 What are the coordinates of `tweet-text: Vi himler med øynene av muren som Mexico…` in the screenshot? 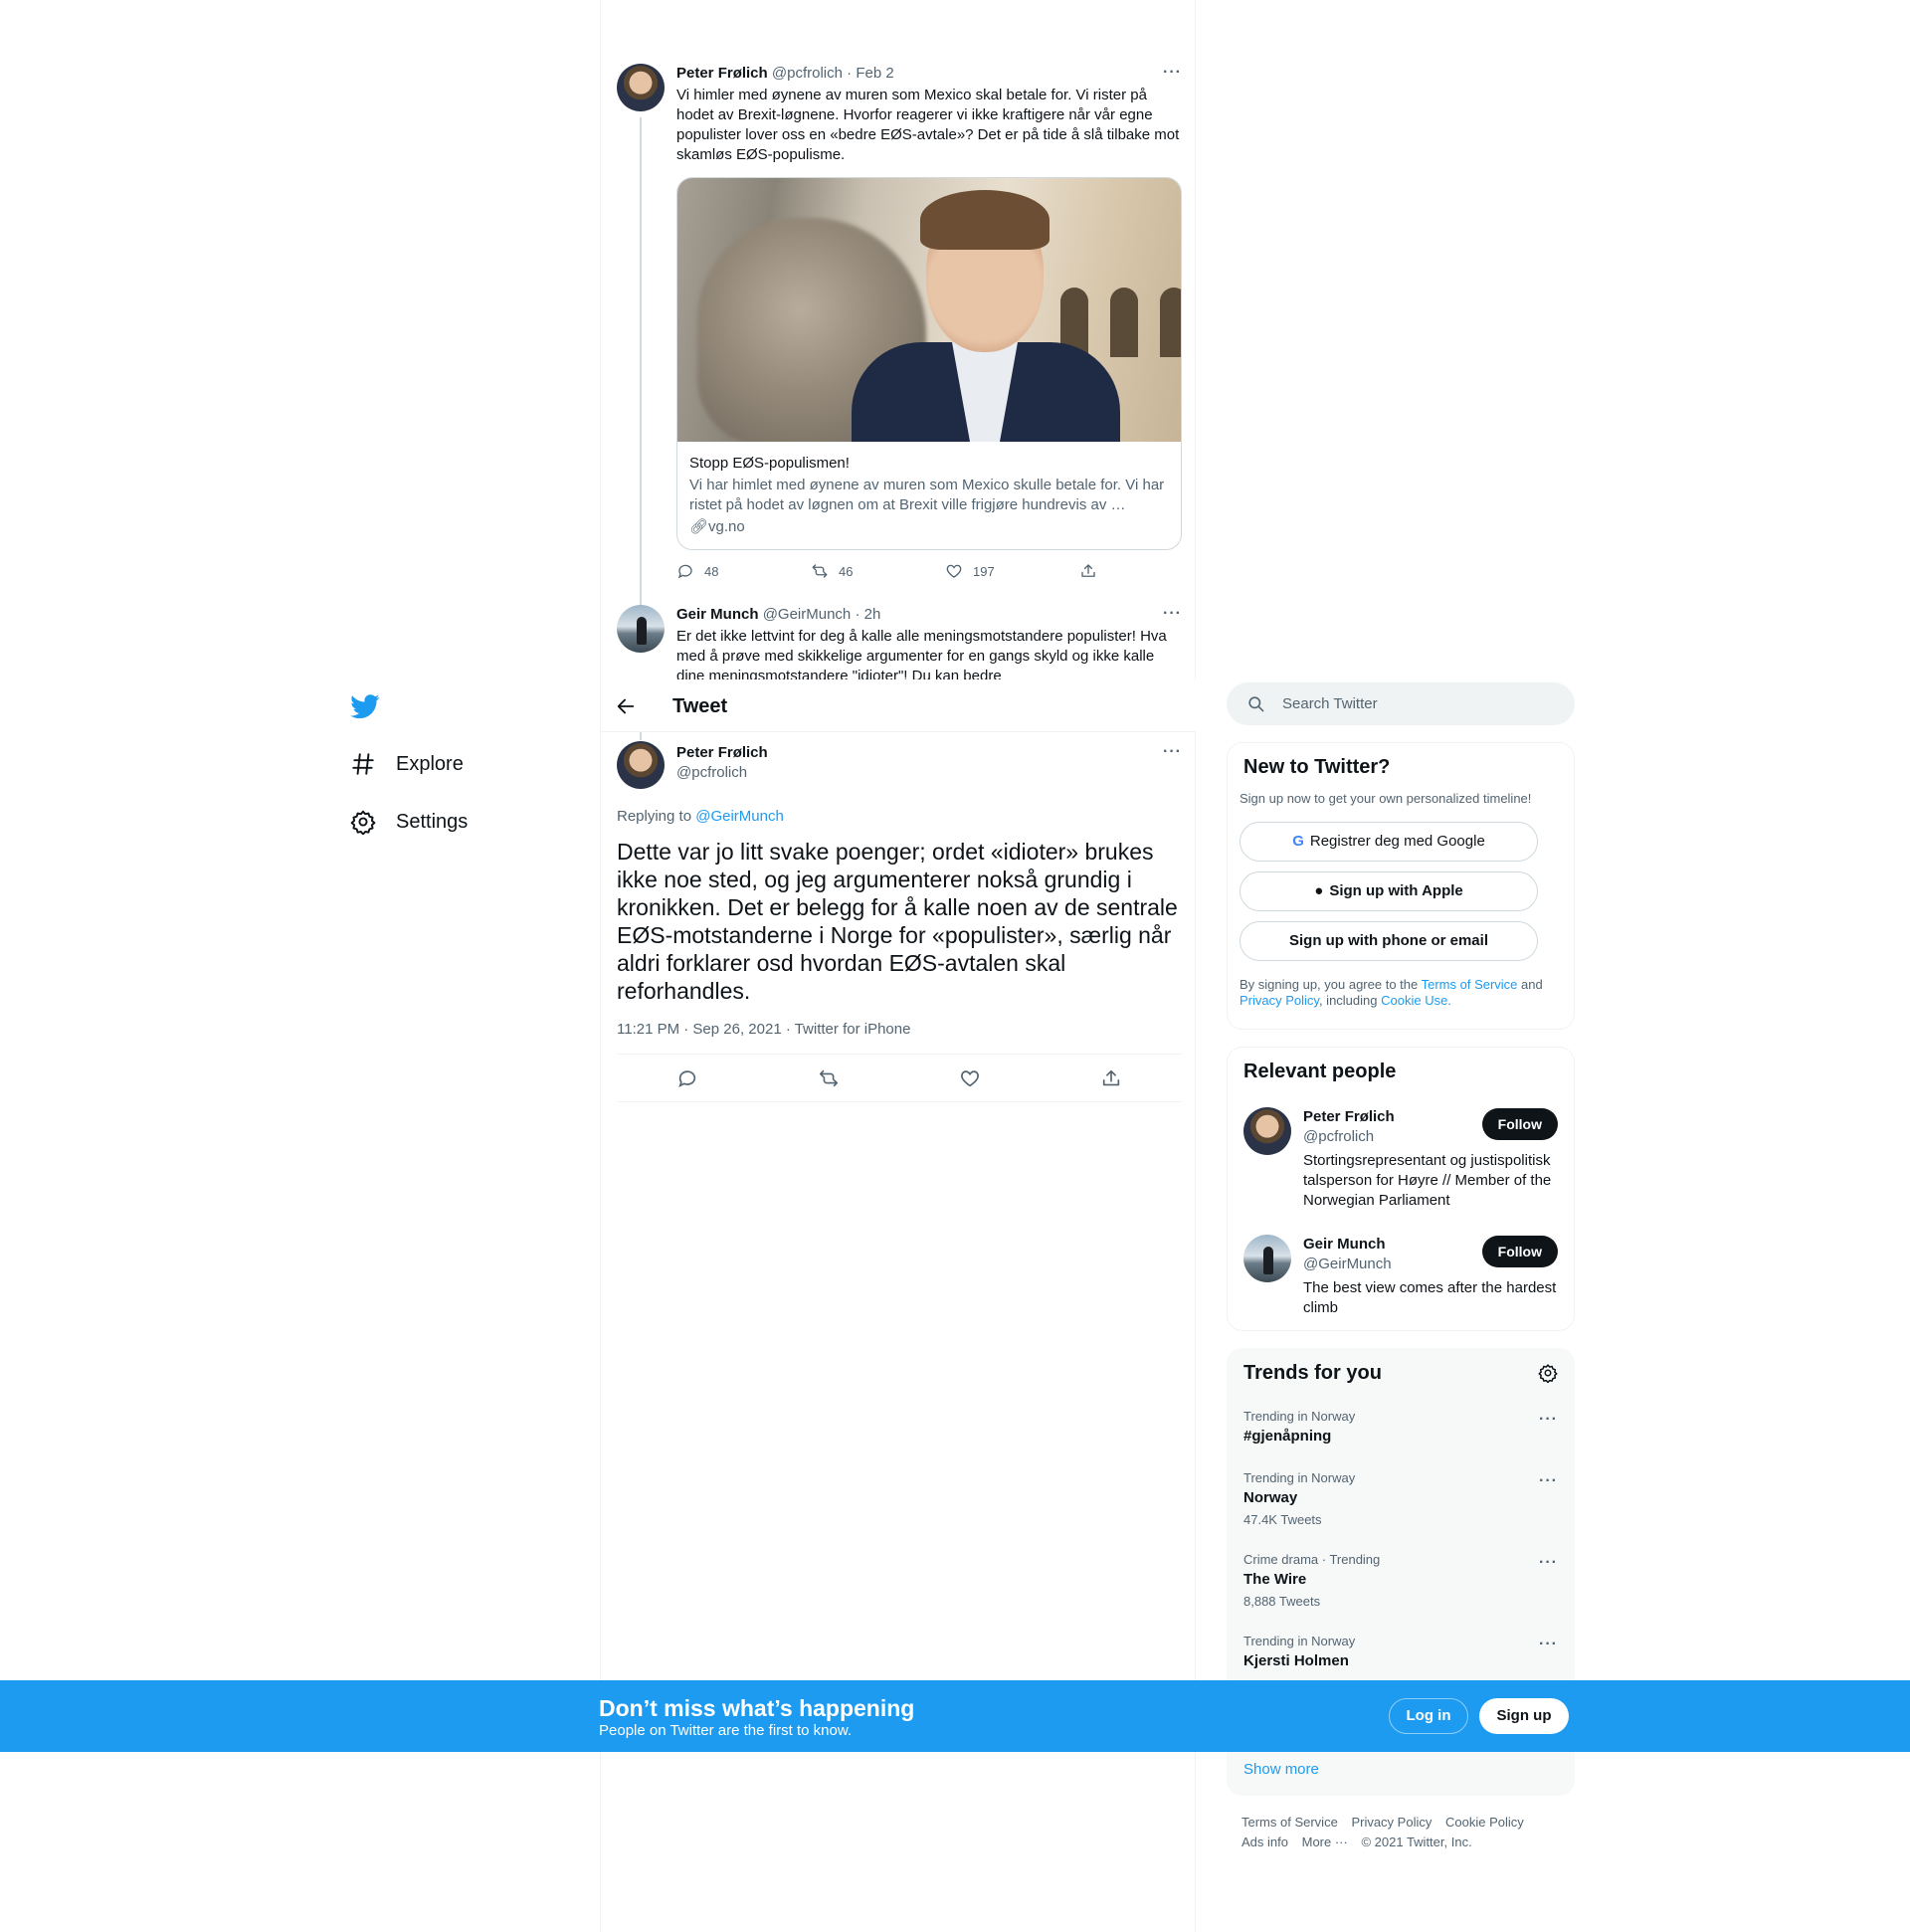 It's located at (928, 125).